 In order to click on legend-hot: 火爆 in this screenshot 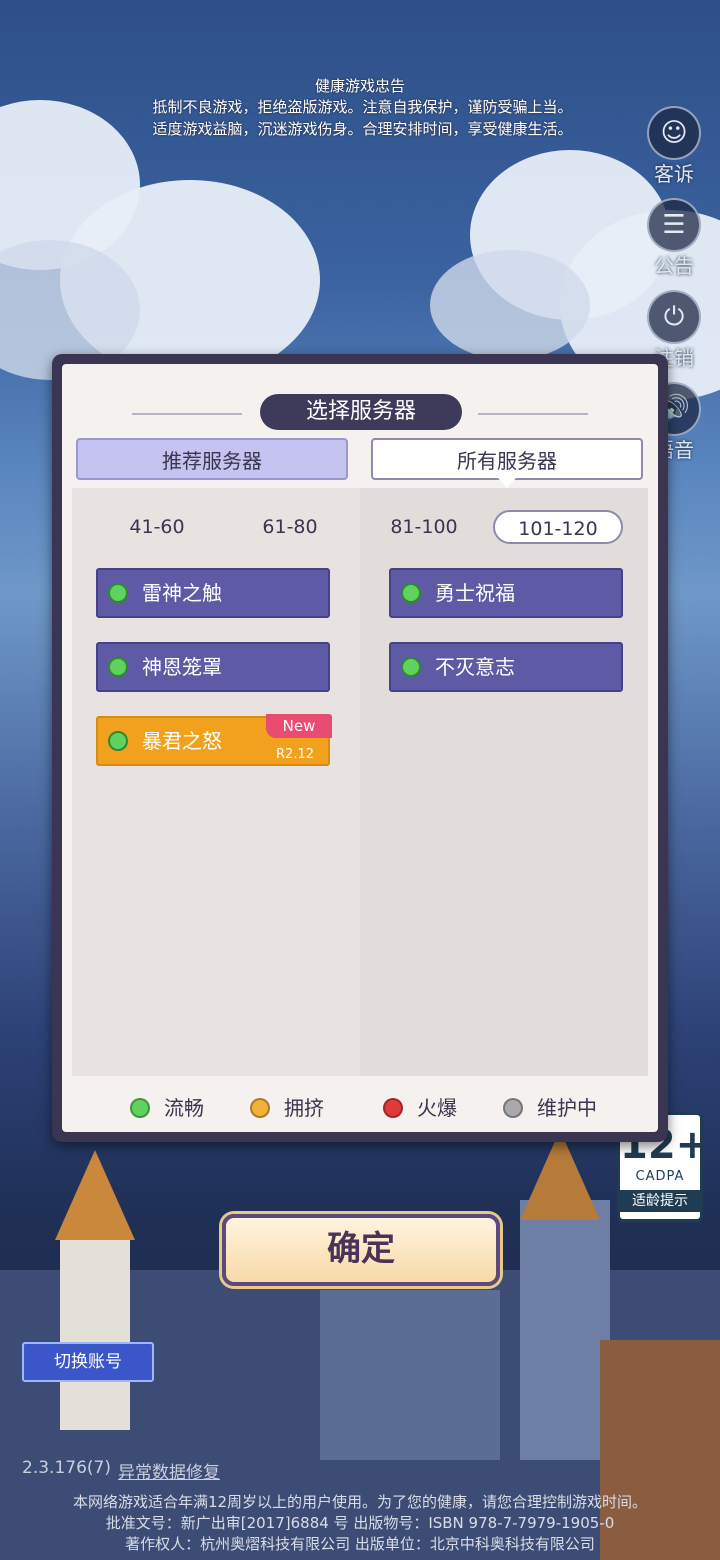, I will do `click(420, 1108)`.